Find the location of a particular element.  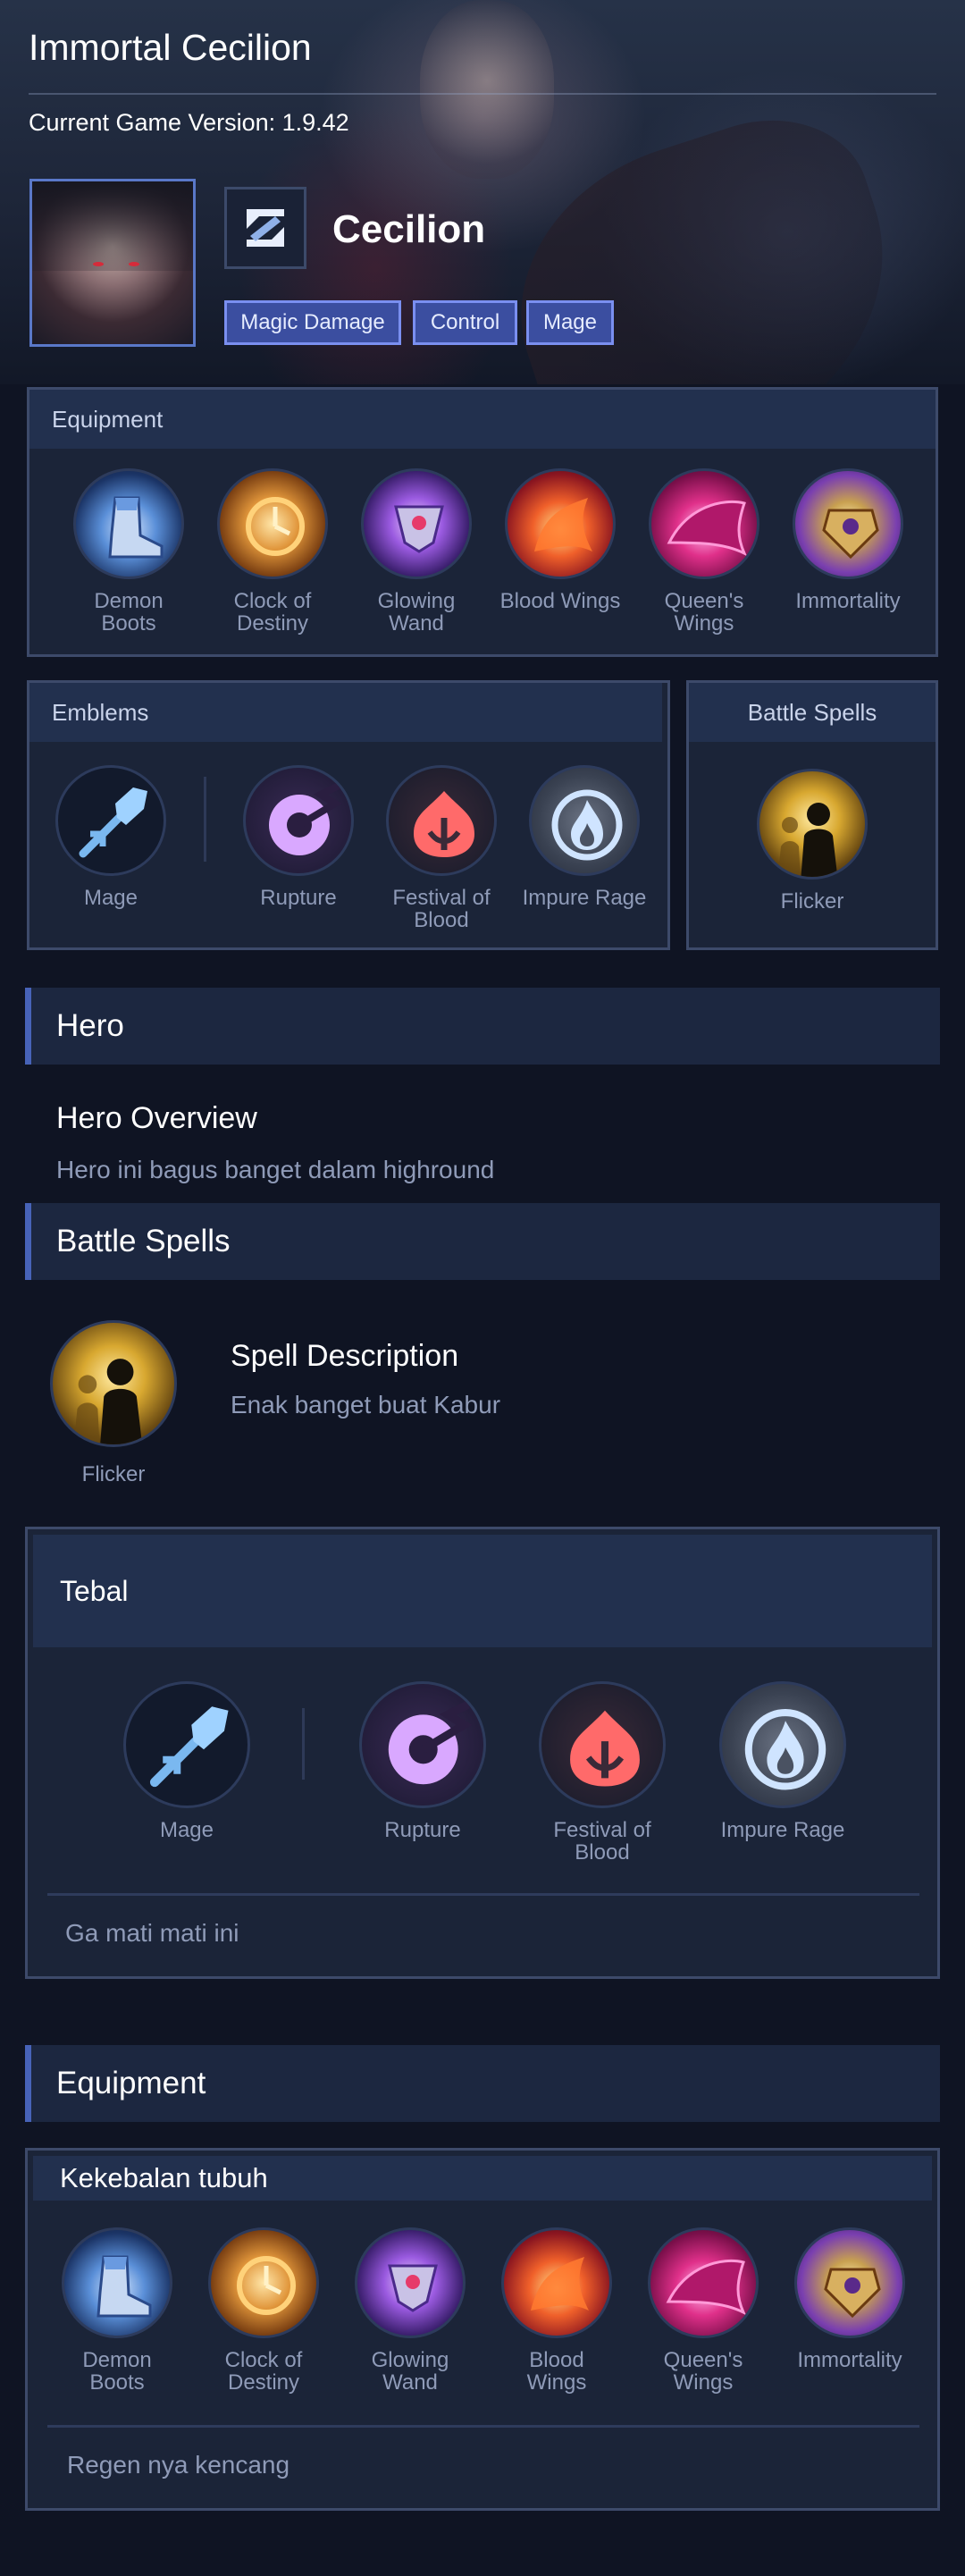

emblem-build-title: Tebal is located at coordinates (482, 1591).